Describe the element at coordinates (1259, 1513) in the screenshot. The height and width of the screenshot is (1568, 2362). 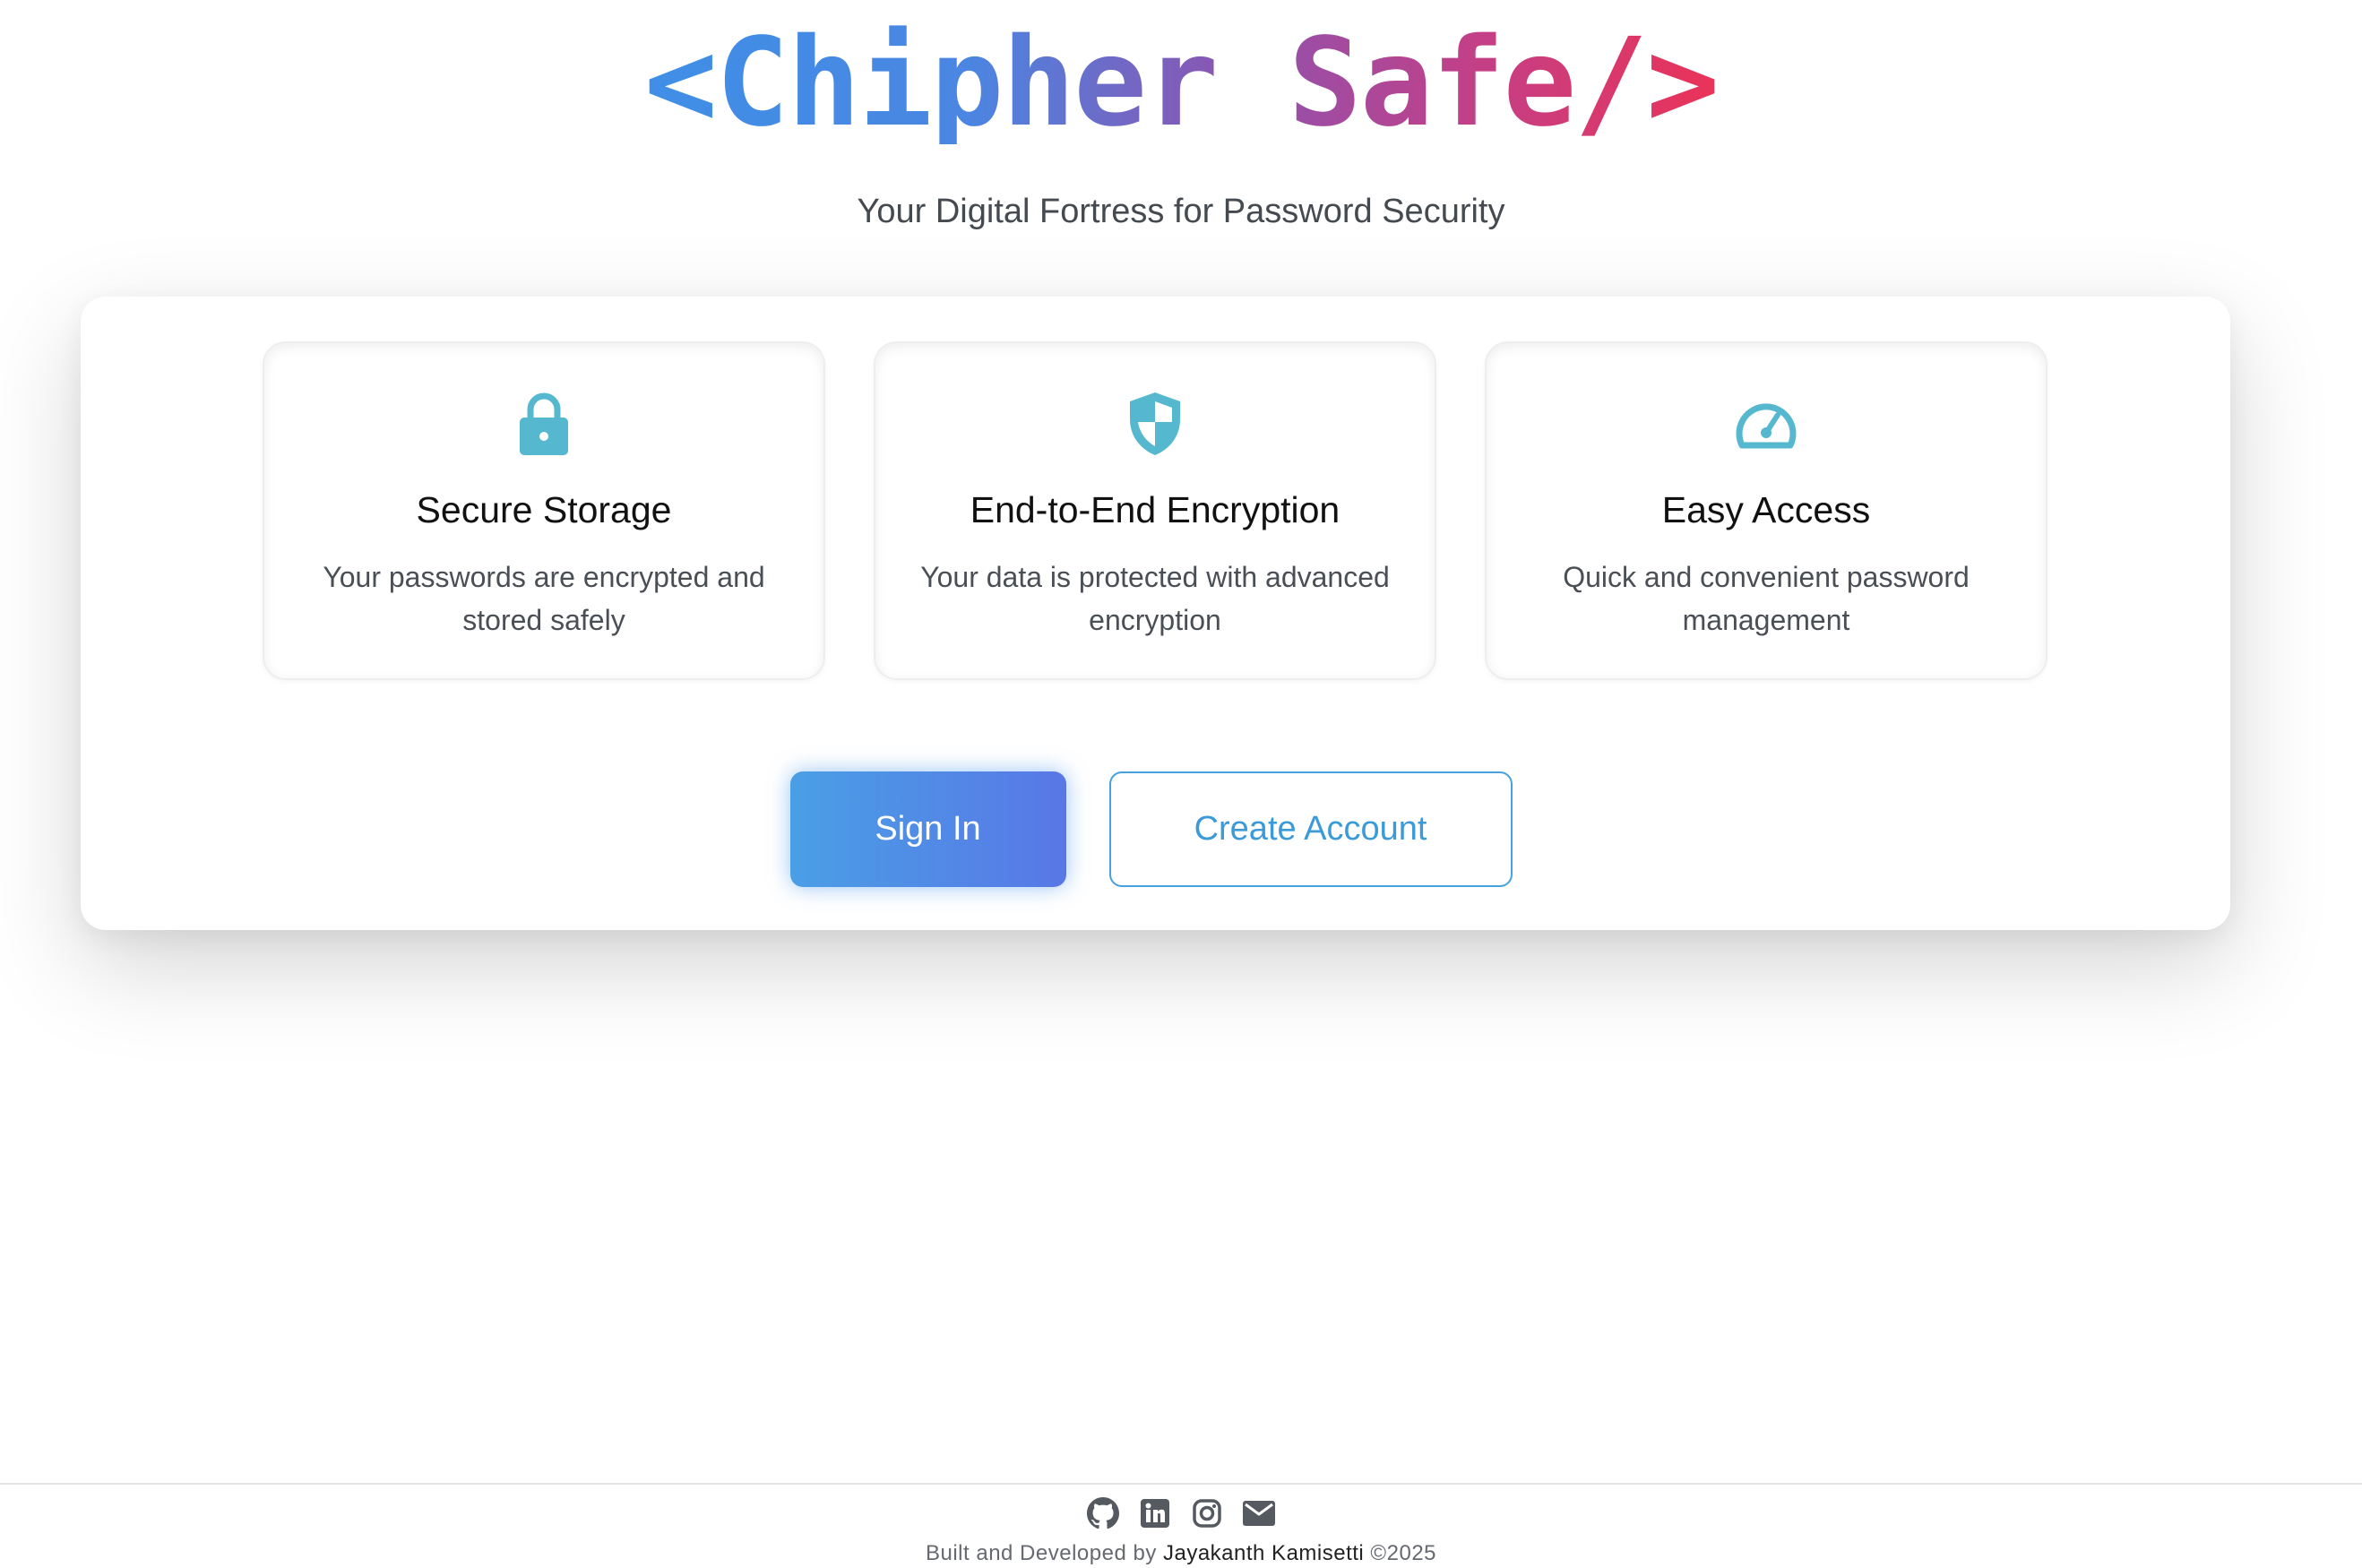
I see `email-icon` at that location.